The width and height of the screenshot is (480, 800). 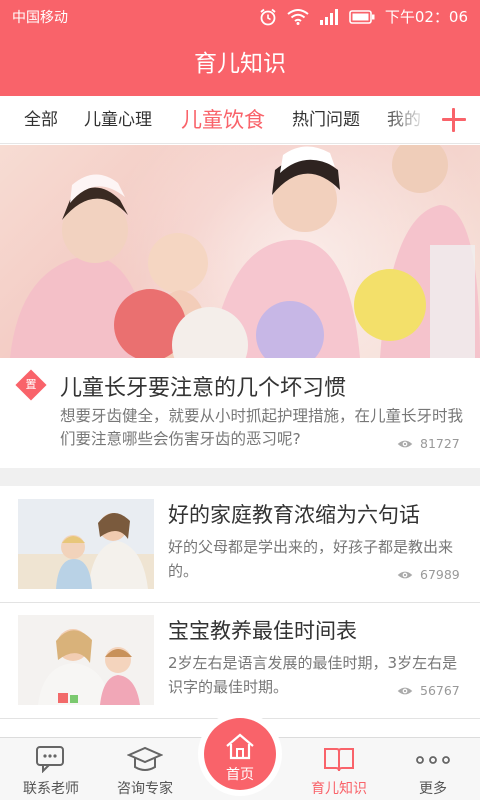 I want to click on tabs-fade, so click(x=411, y=119).